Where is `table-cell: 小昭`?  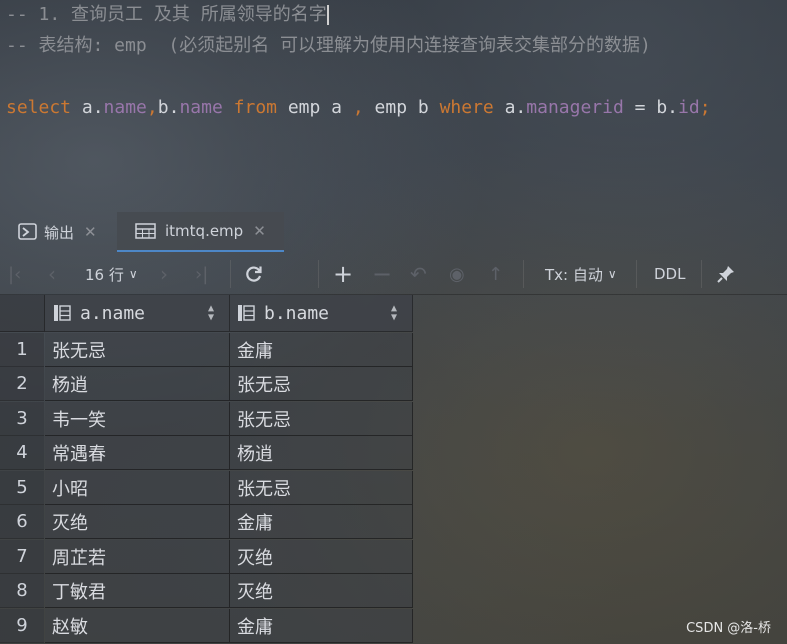
table-cell: 小昭 is located at coordinates (137, 488).